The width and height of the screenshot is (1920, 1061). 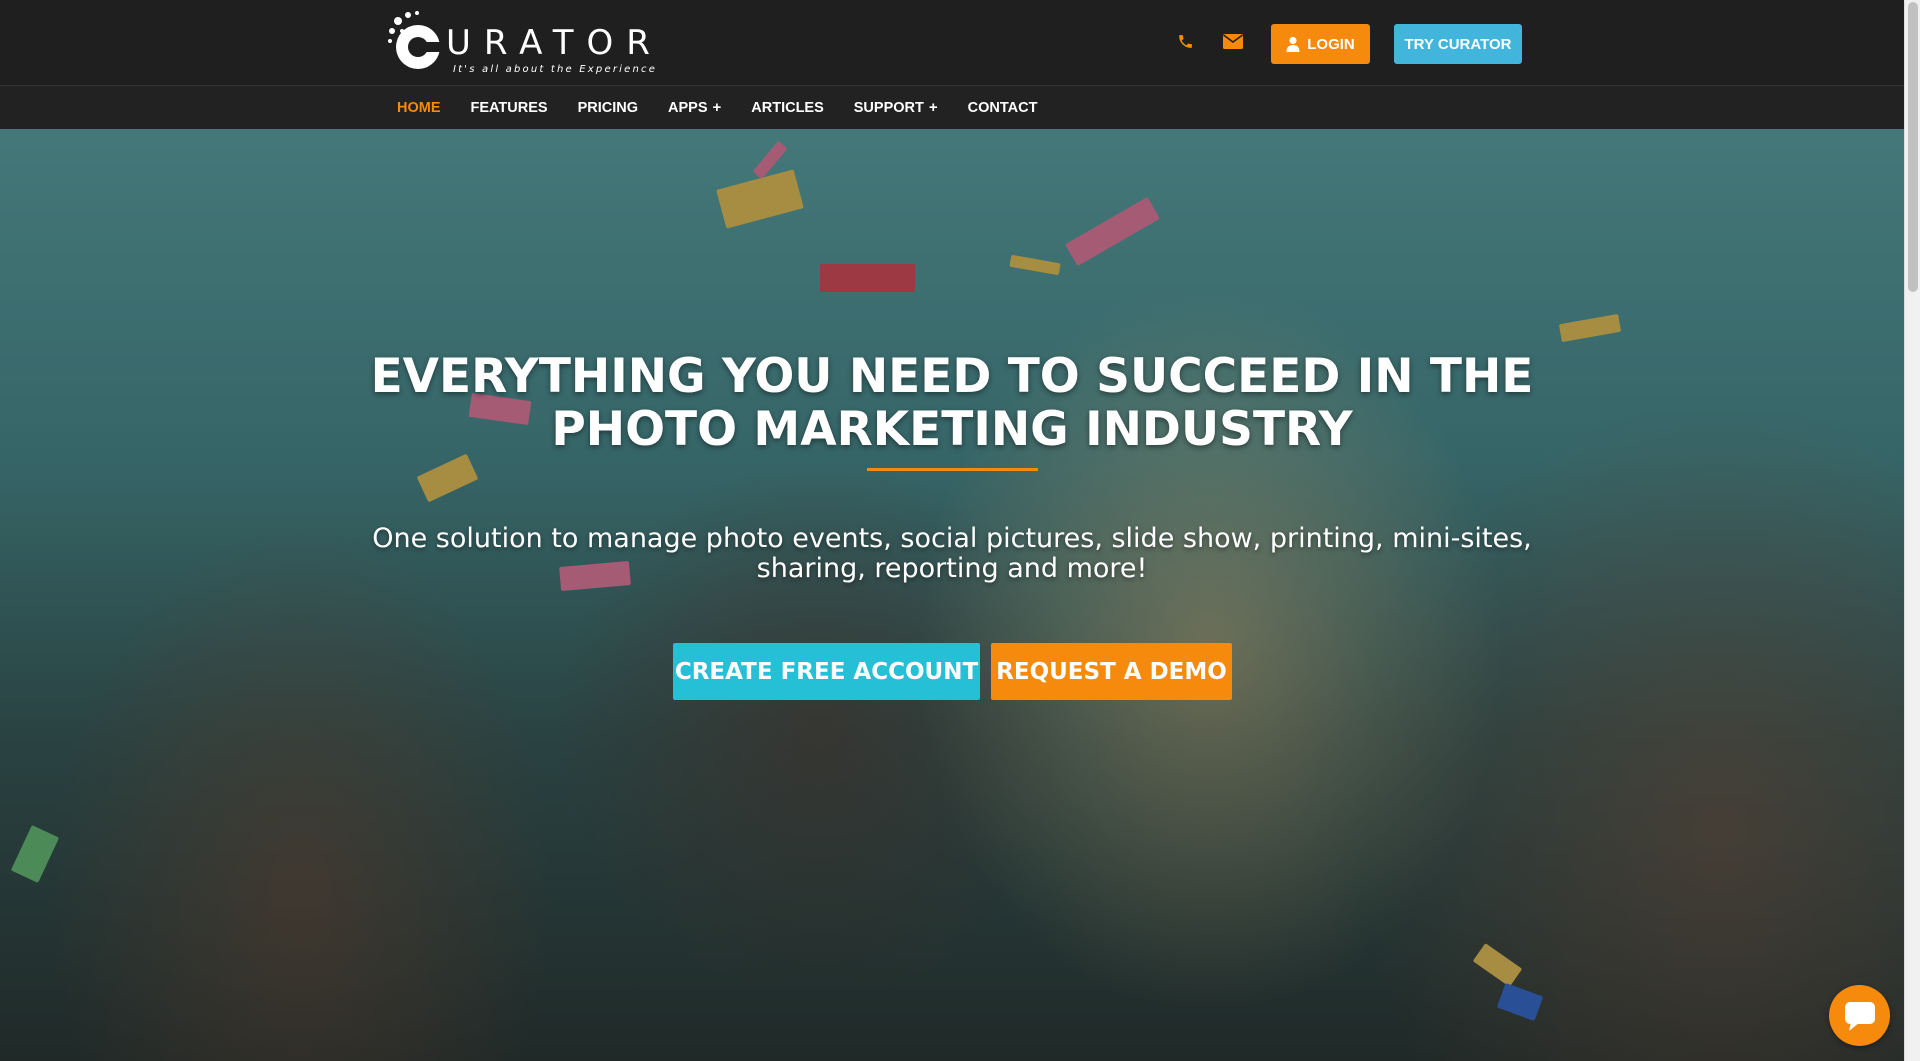 I want to click on hero-title-line: EVERYTHING YOU NEED TO SUCCEED IN THE, so click(x=952, y=376).